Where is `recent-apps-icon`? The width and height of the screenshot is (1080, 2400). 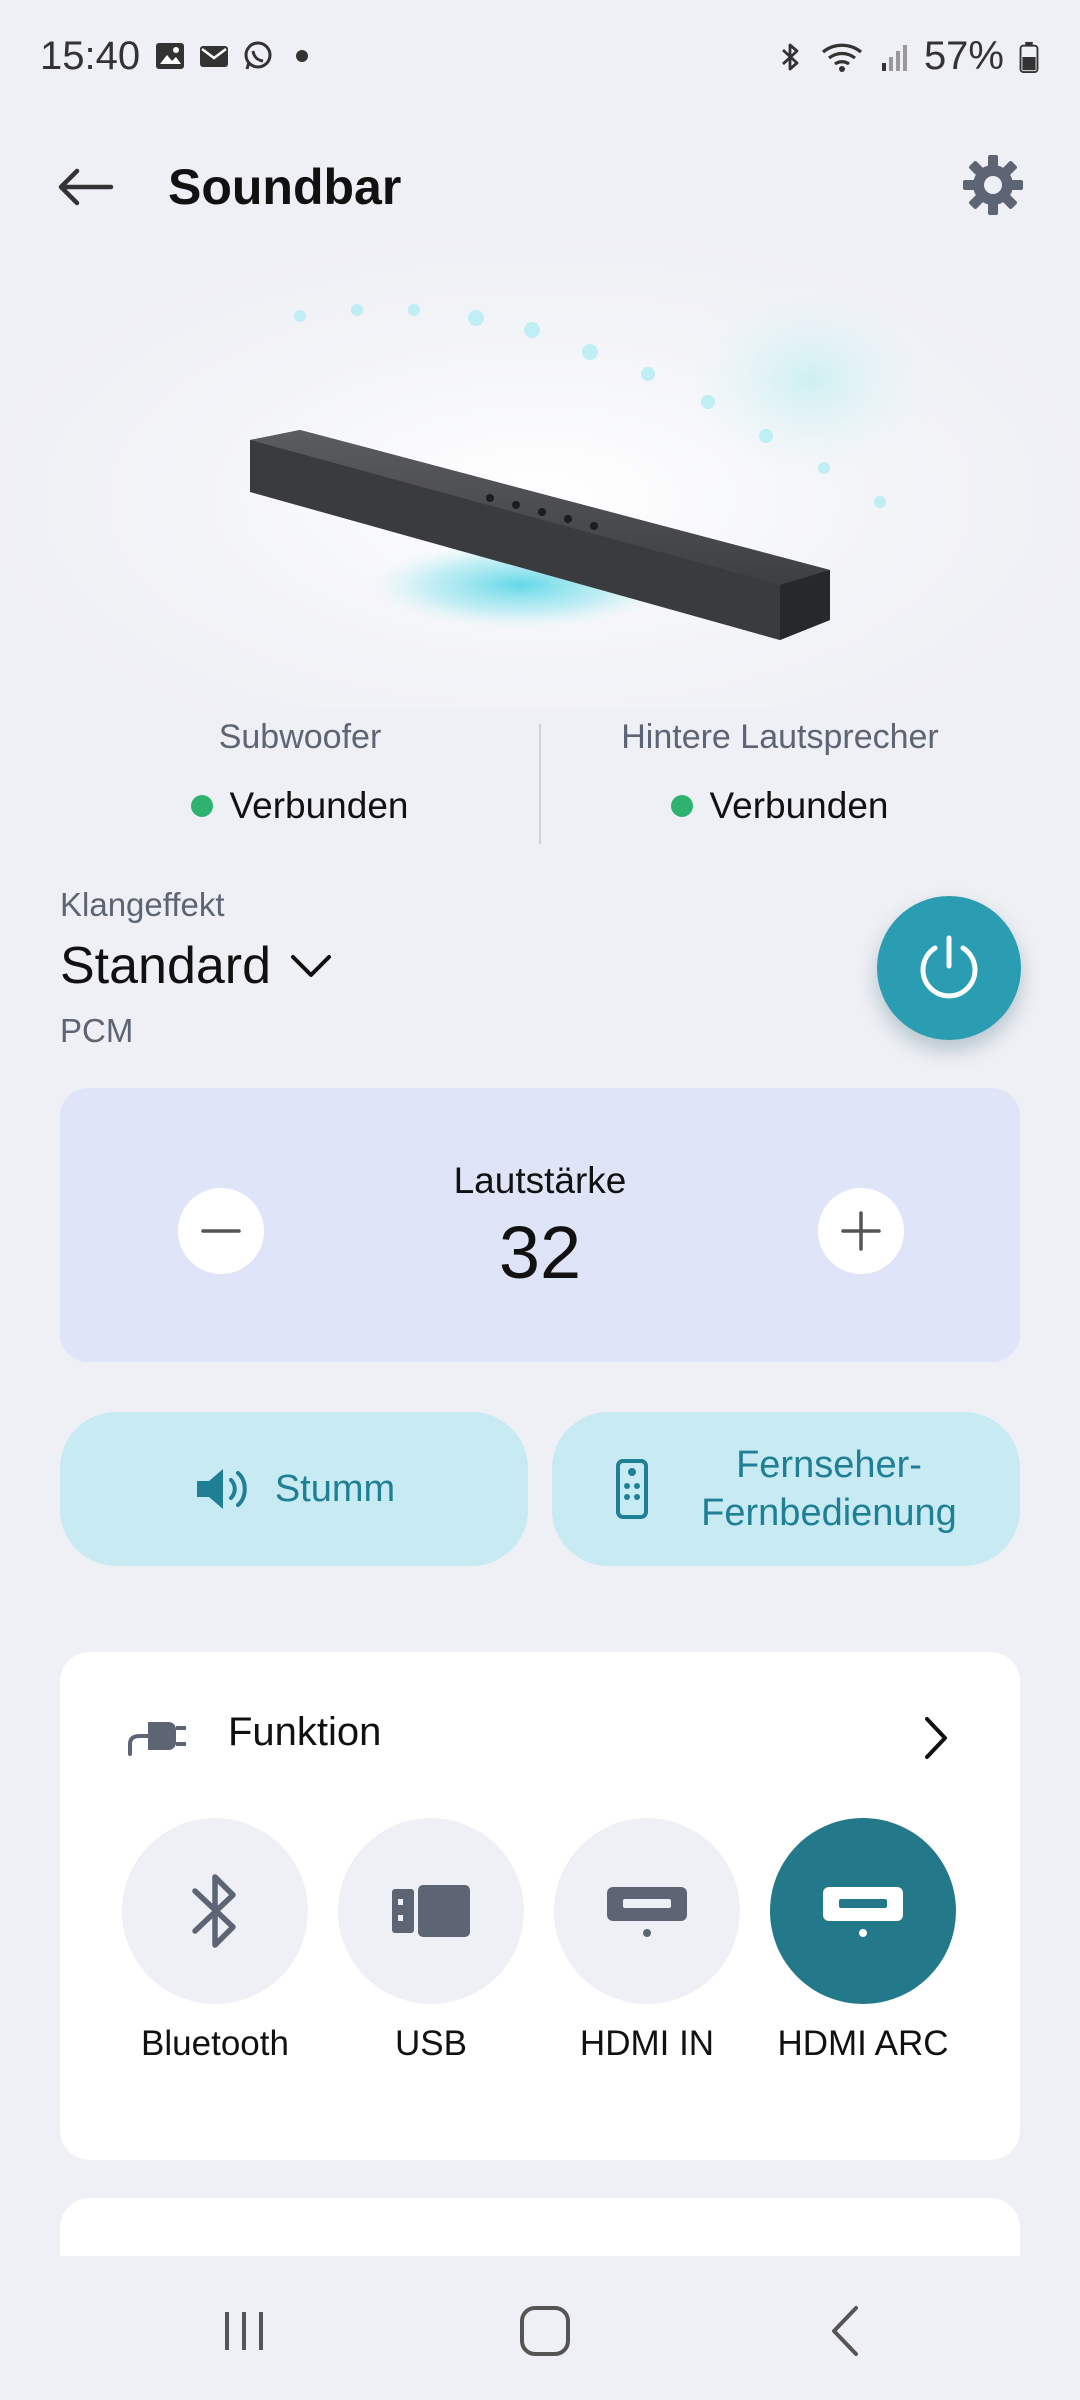
recent-apps-icon is located at coordinates (244, 2331).